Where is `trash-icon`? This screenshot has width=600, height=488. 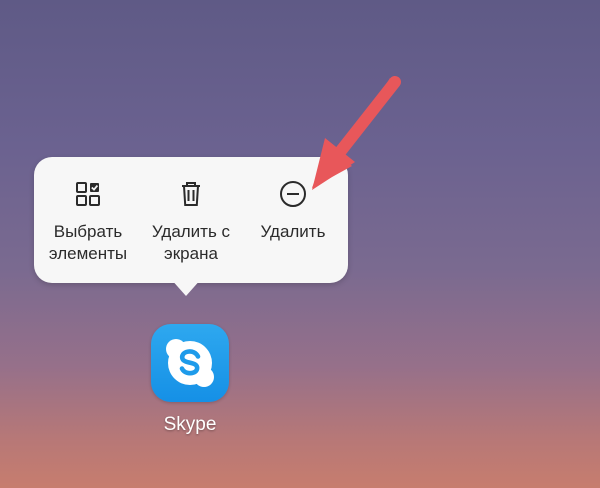
trash-icon is located at coordinates (191, 194).